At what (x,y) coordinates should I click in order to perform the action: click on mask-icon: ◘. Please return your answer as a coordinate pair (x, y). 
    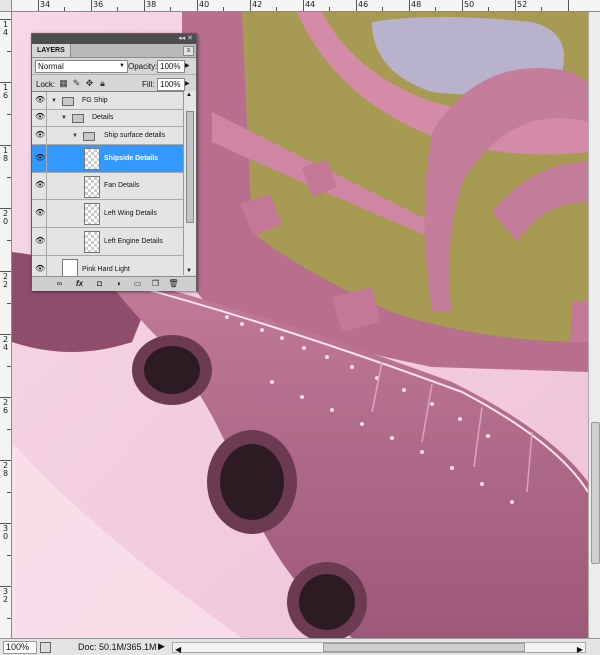
    Looking at the image, I should click on (99, 284).